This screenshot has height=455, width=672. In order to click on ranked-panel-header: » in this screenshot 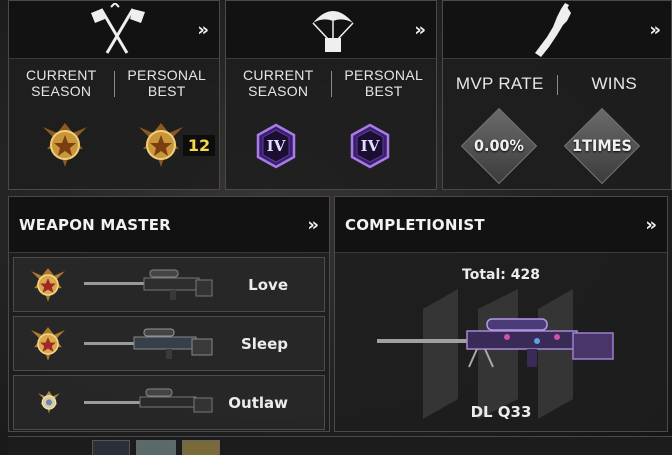, I will do `click(331, 30)`.